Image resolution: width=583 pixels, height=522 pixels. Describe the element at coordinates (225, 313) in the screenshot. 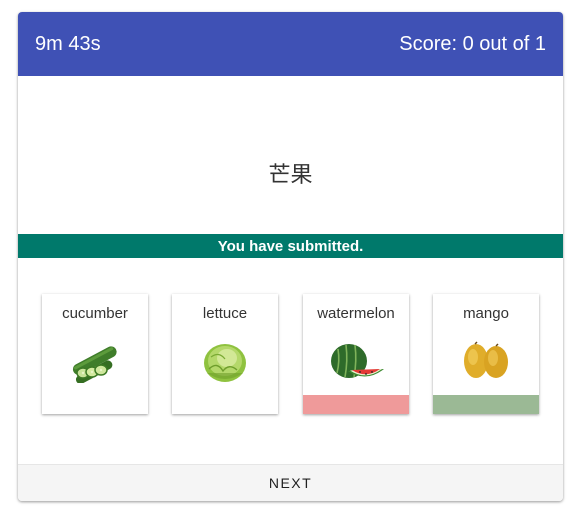

I see `option-label: lettuce` at that location.